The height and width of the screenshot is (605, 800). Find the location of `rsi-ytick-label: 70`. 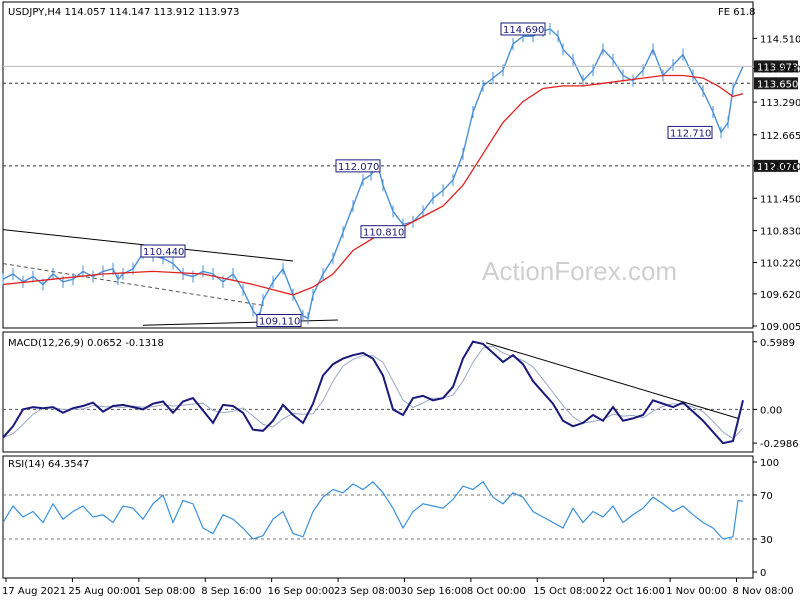

rsi-ytick-label: 70 is located at coordinates (766, 496).